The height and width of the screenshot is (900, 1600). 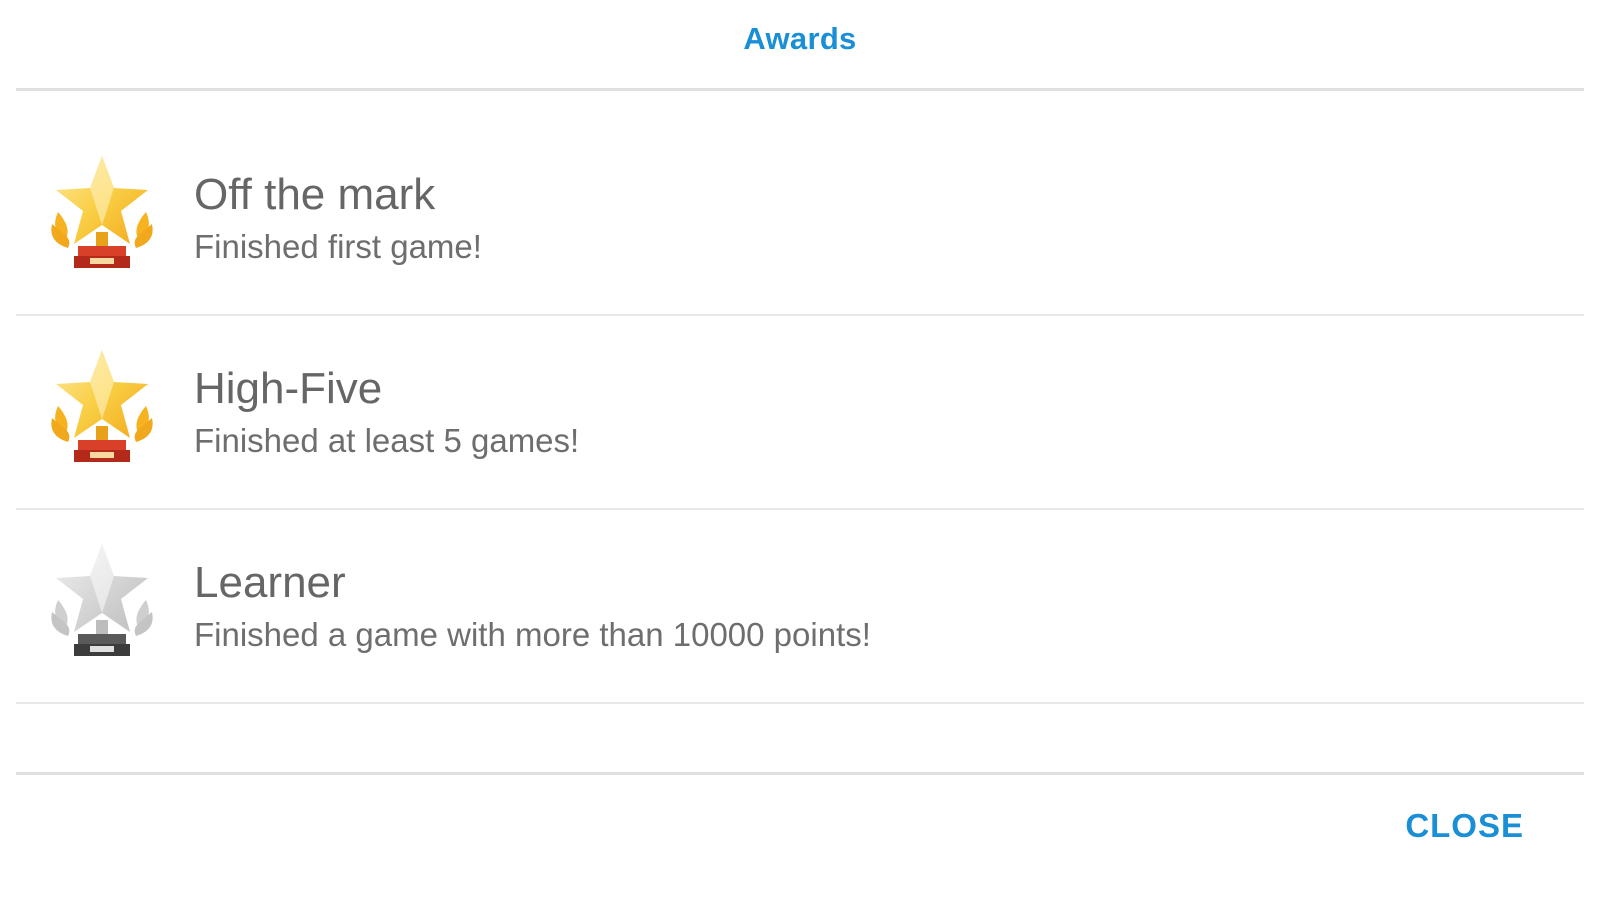 What do you see at coordinates (387, 440) in the screenshot?
I see `award-description: Finished at least 5 games!` at bounding box center [387, 440].